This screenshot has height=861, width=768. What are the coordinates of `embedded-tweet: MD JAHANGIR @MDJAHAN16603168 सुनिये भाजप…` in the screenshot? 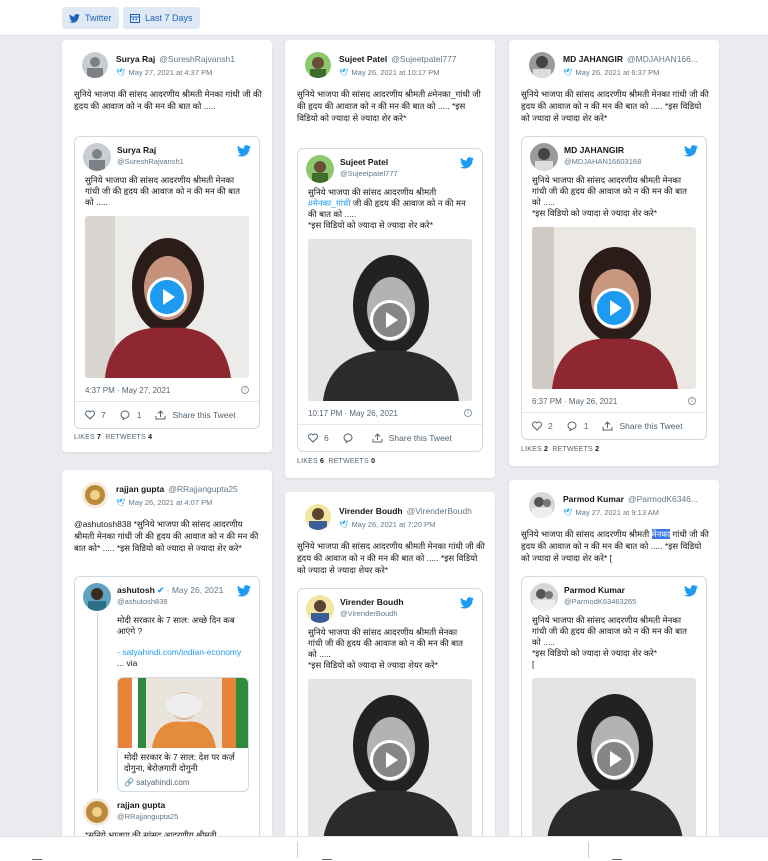 It's located at (614, 288).